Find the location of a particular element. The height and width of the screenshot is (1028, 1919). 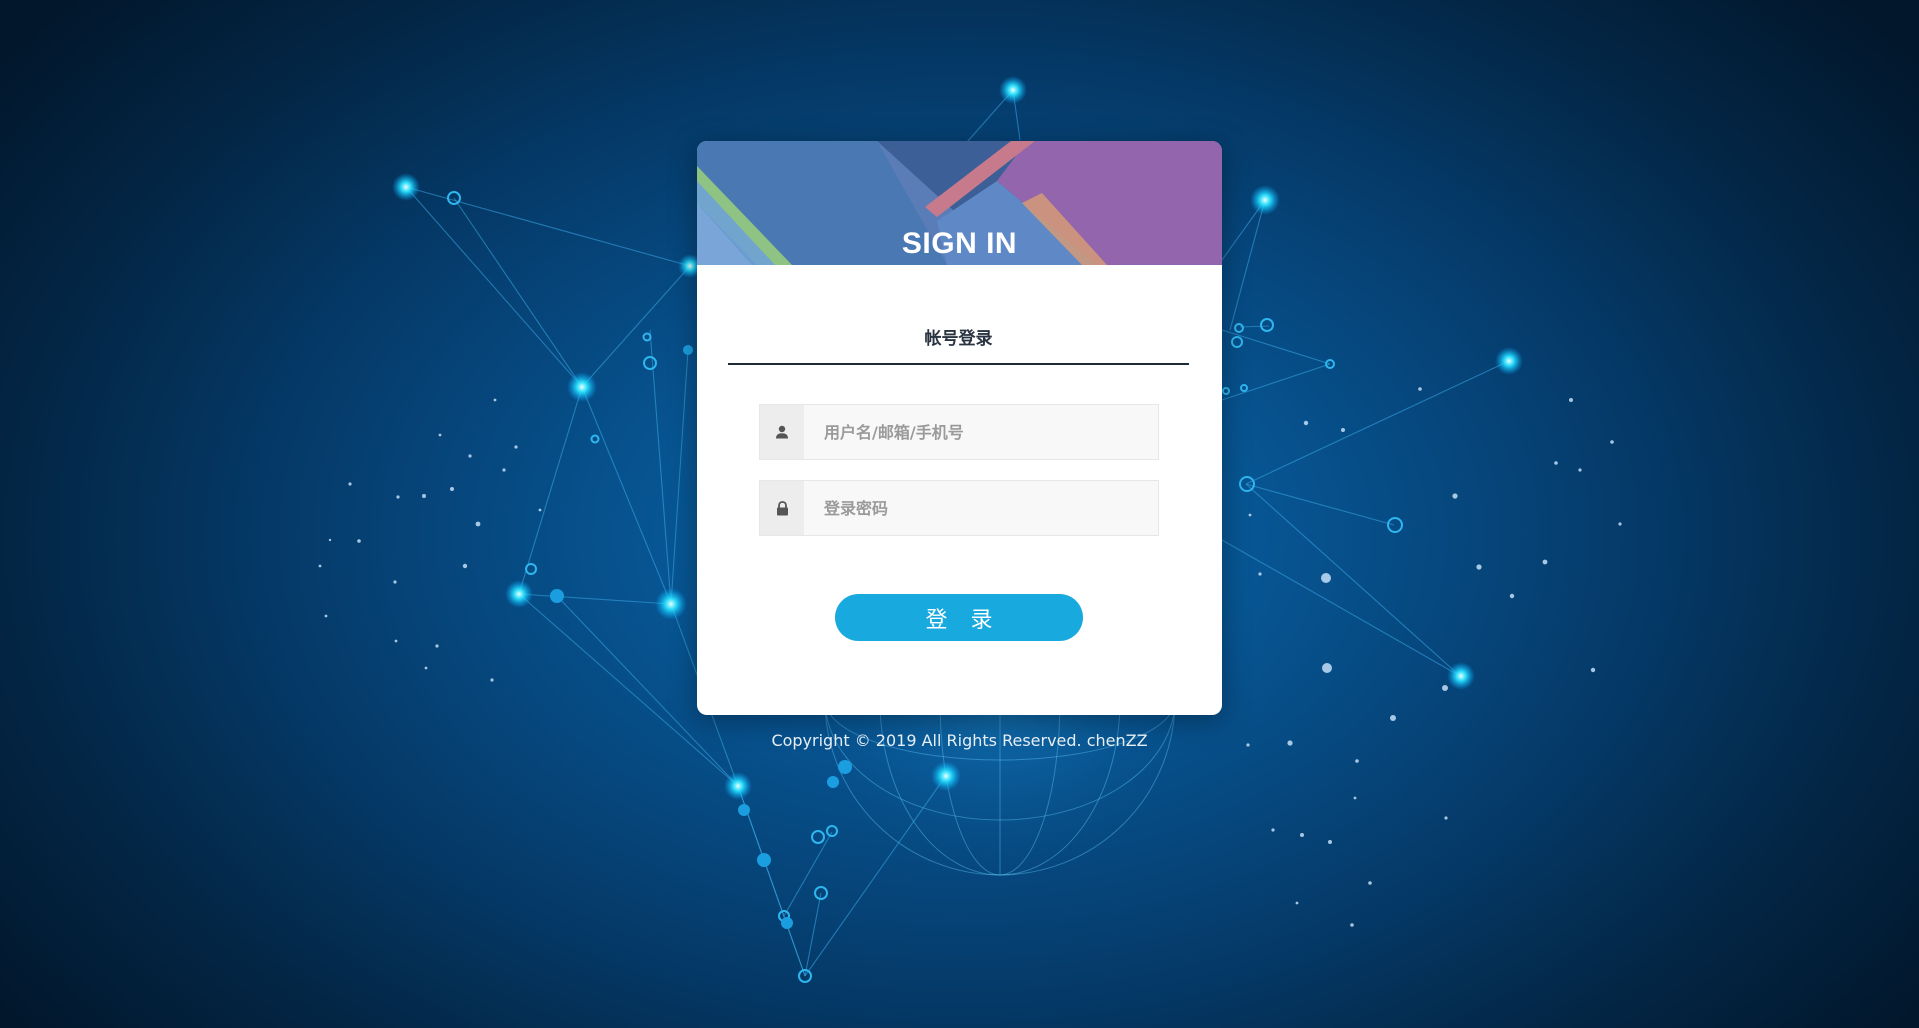

password-input is located at coordinates (981, 508).